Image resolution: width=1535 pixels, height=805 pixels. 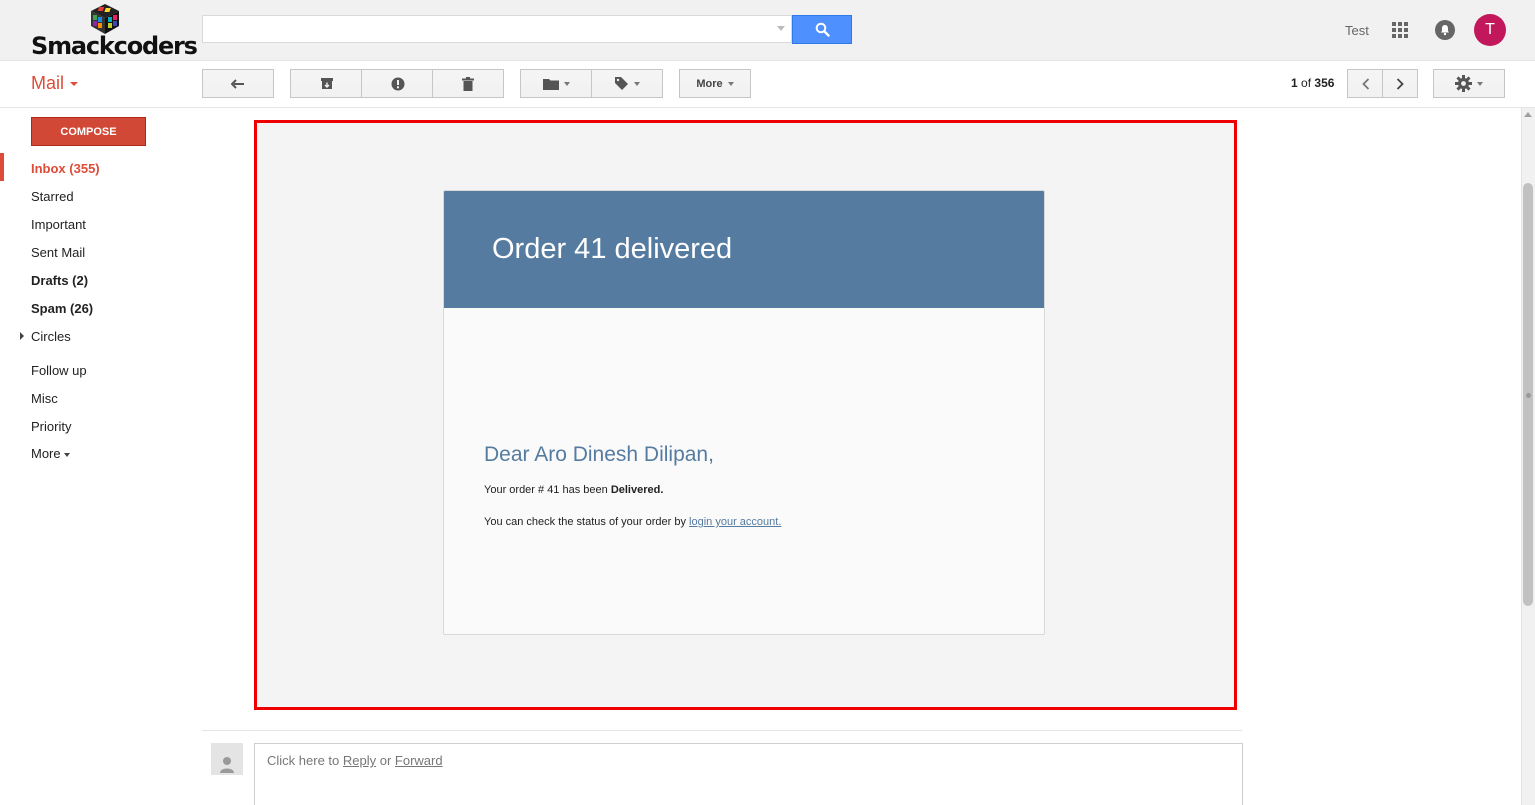 I want to click on gear-icon, so click(x=1463, y=83).